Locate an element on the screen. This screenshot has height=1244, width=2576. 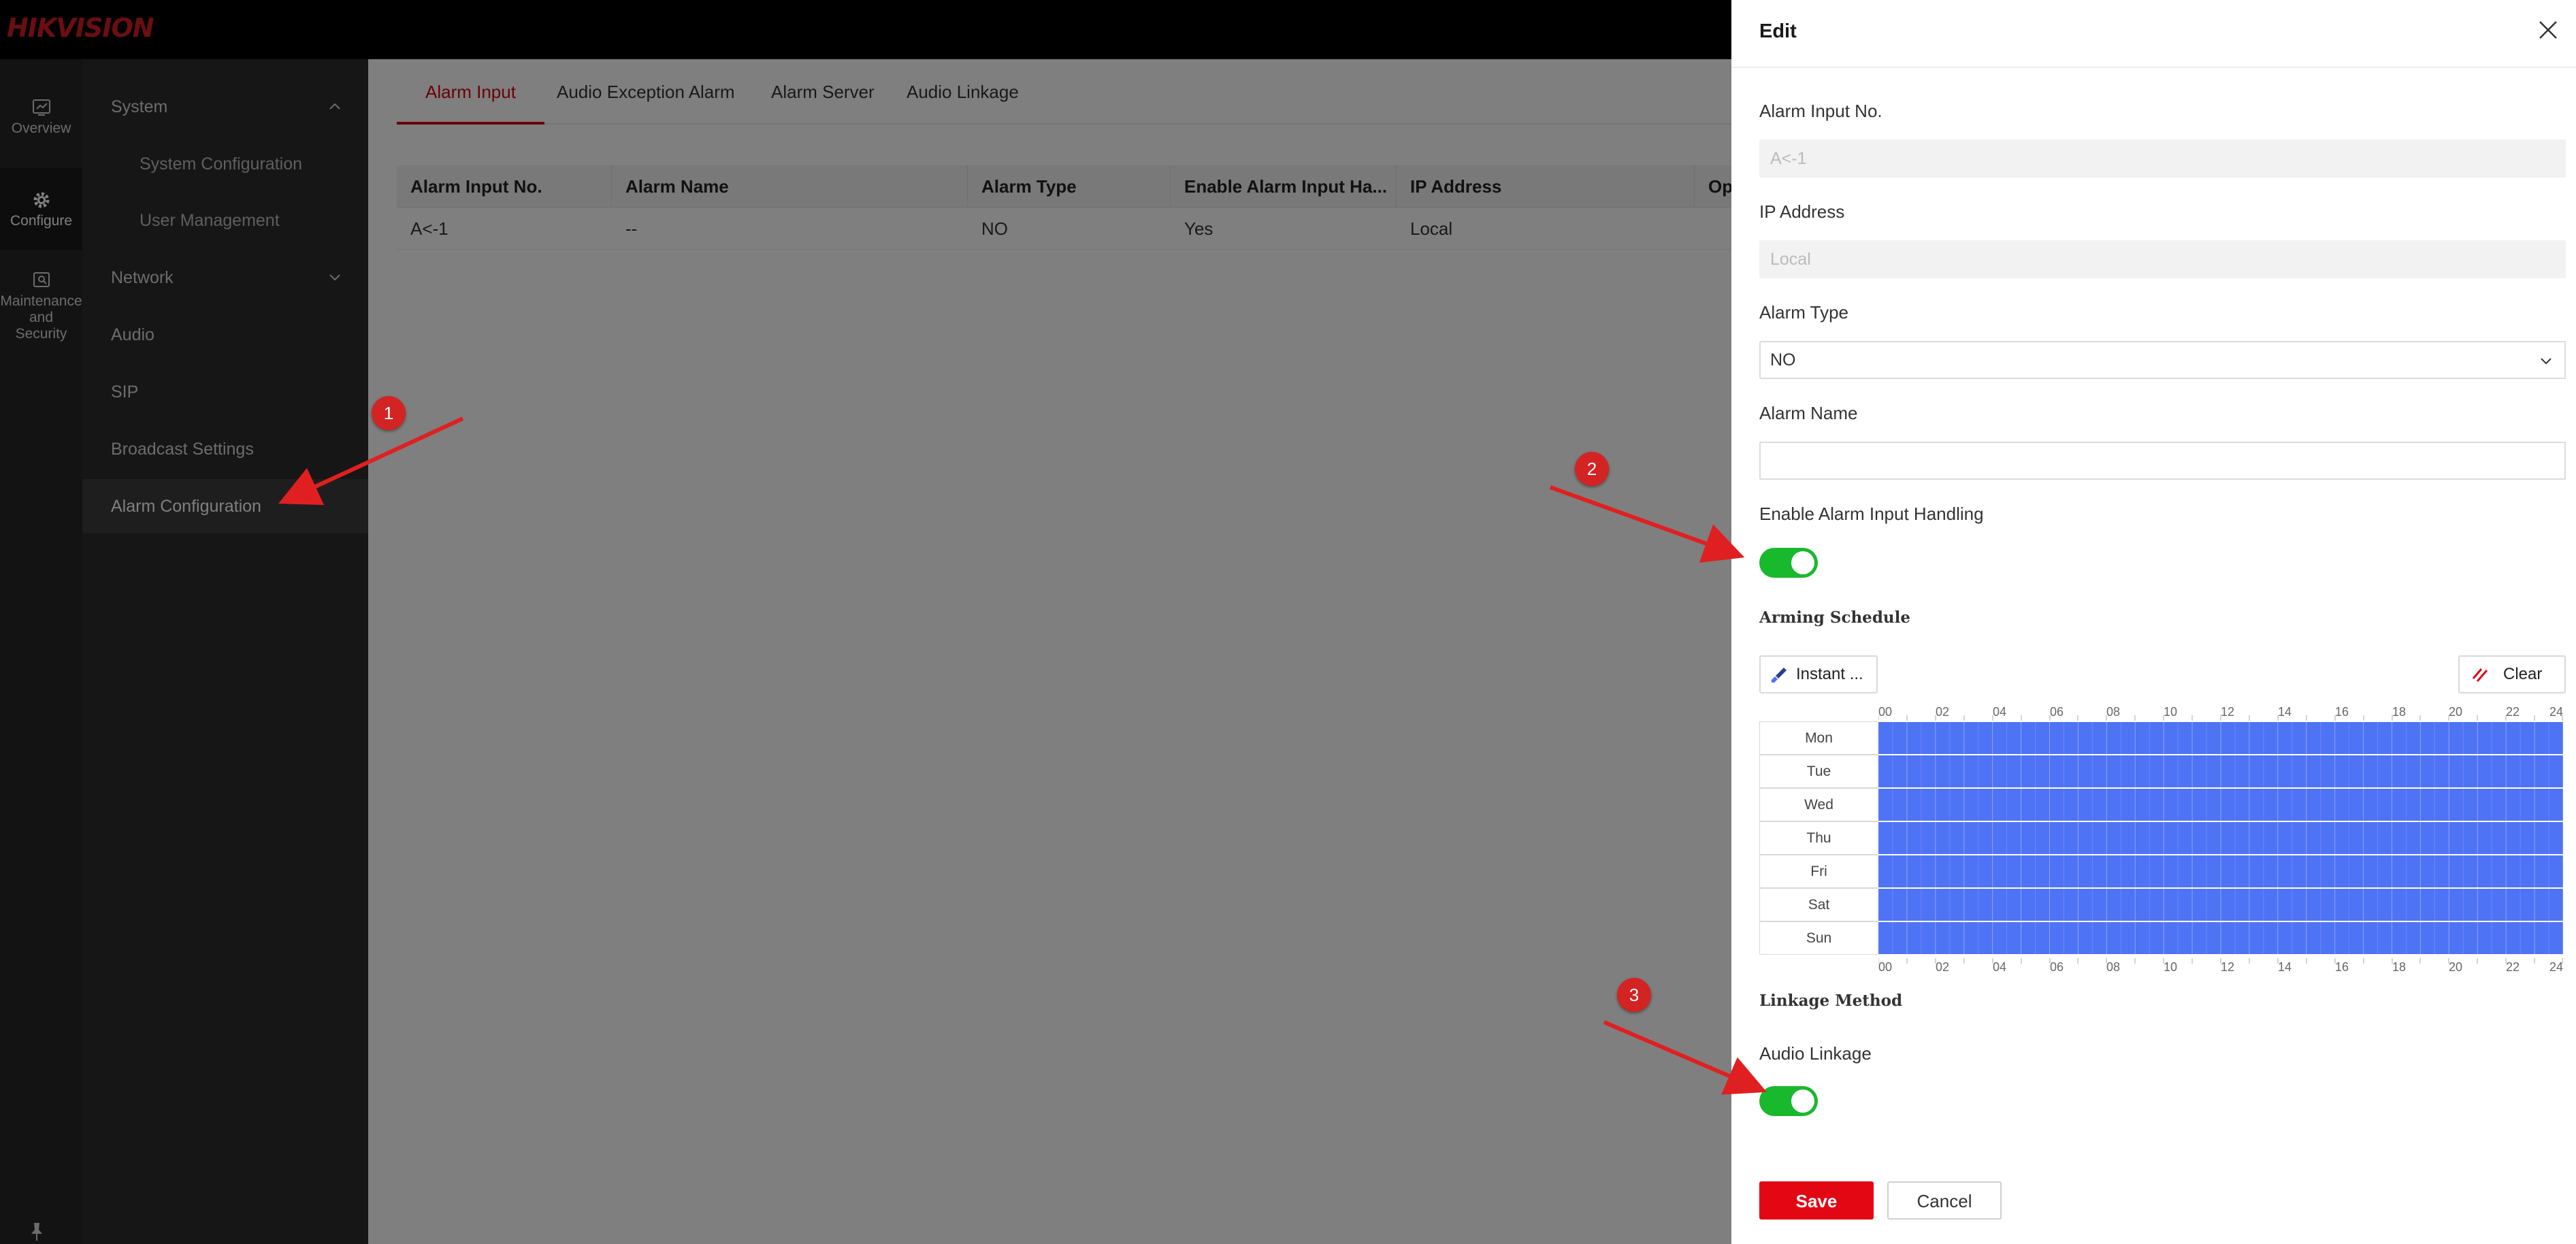
audio-linkage-toggle is located at coordinates (1788, 1101).